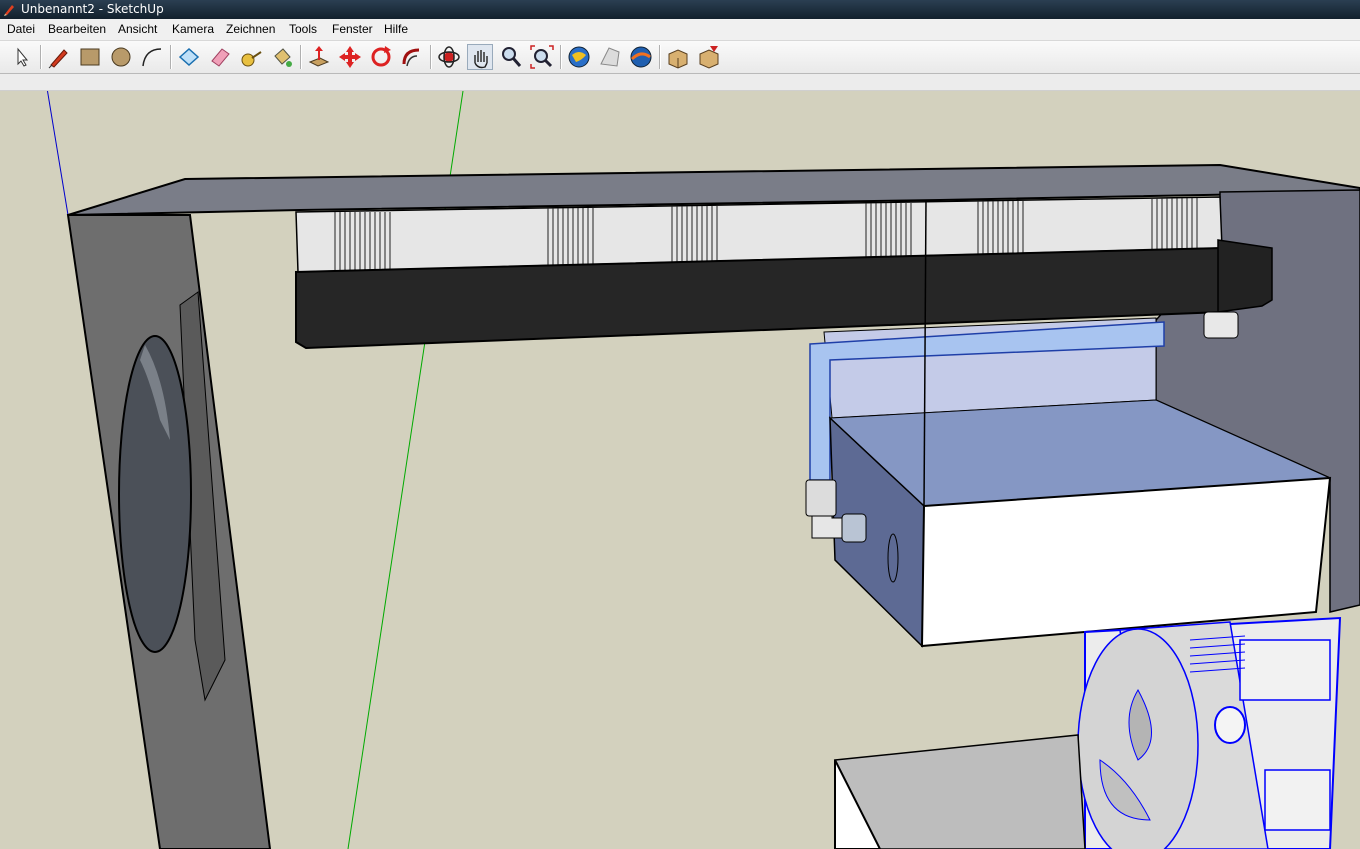 The height and width of the screenshot is (849, 1360). What do you see at coordinates (381, 57) in the screenshot?
I see `rotate-icon` at bounding box center [381, 57].